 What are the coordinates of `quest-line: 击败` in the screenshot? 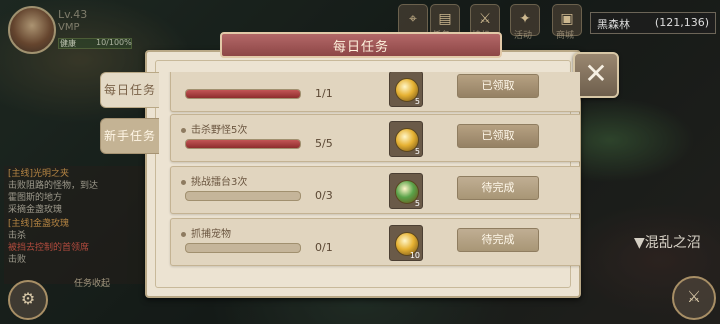 It's located at (17, 260).